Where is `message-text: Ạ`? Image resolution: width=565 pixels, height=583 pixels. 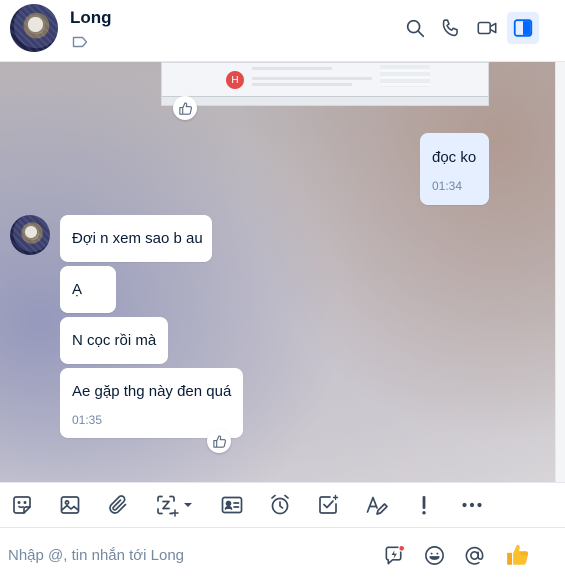
message-text: Ạ is located at coordinates (77, 289).